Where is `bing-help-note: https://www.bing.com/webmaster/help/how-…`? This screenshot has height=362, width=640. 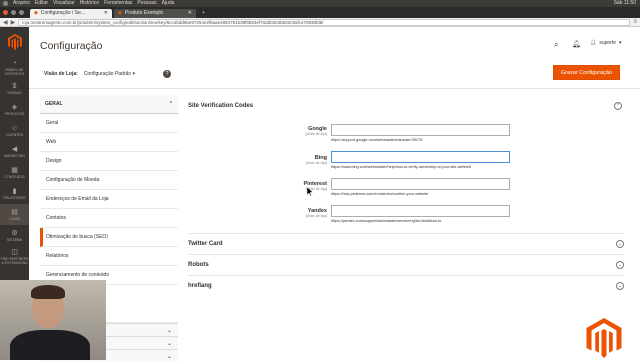 bing-help-note: https://www.bing.com/webmaster/help/how-… is located at coordinates (401, 167).